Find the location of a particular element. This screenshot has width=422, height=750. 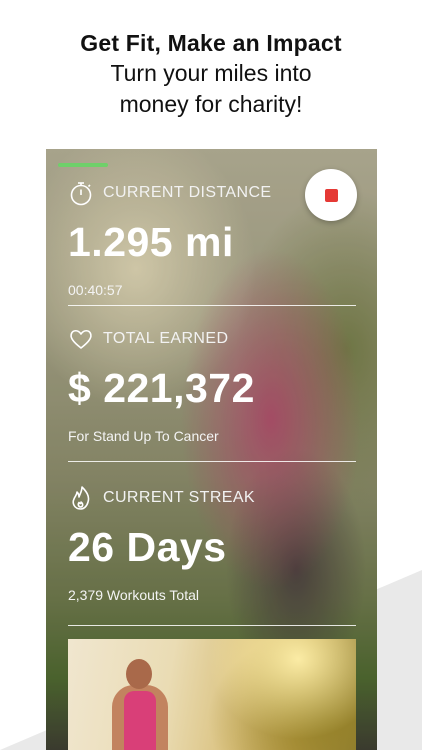

flame-icon is located at coordinates (81, 498).